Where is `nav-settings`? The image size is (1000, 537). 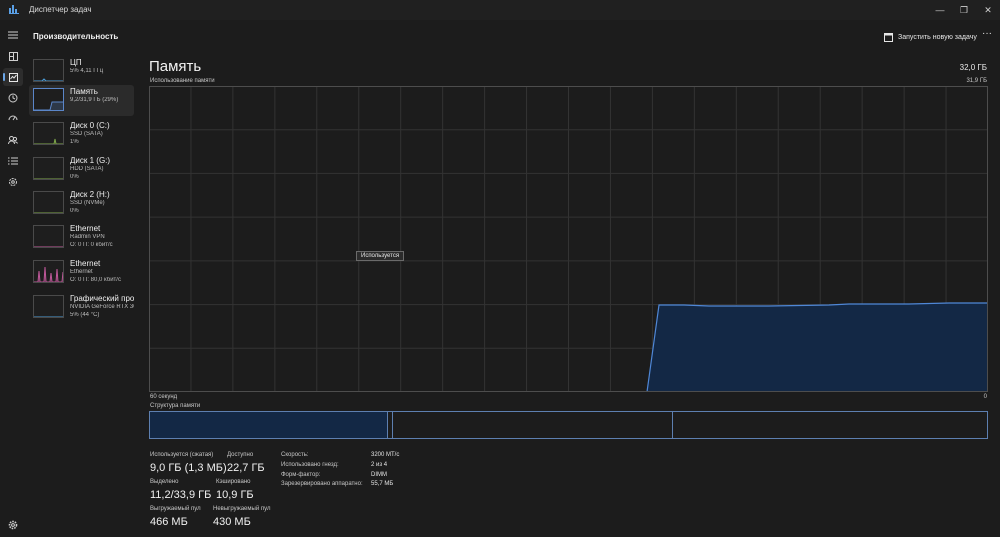
nav-settings is located at coordinates (13, 525).